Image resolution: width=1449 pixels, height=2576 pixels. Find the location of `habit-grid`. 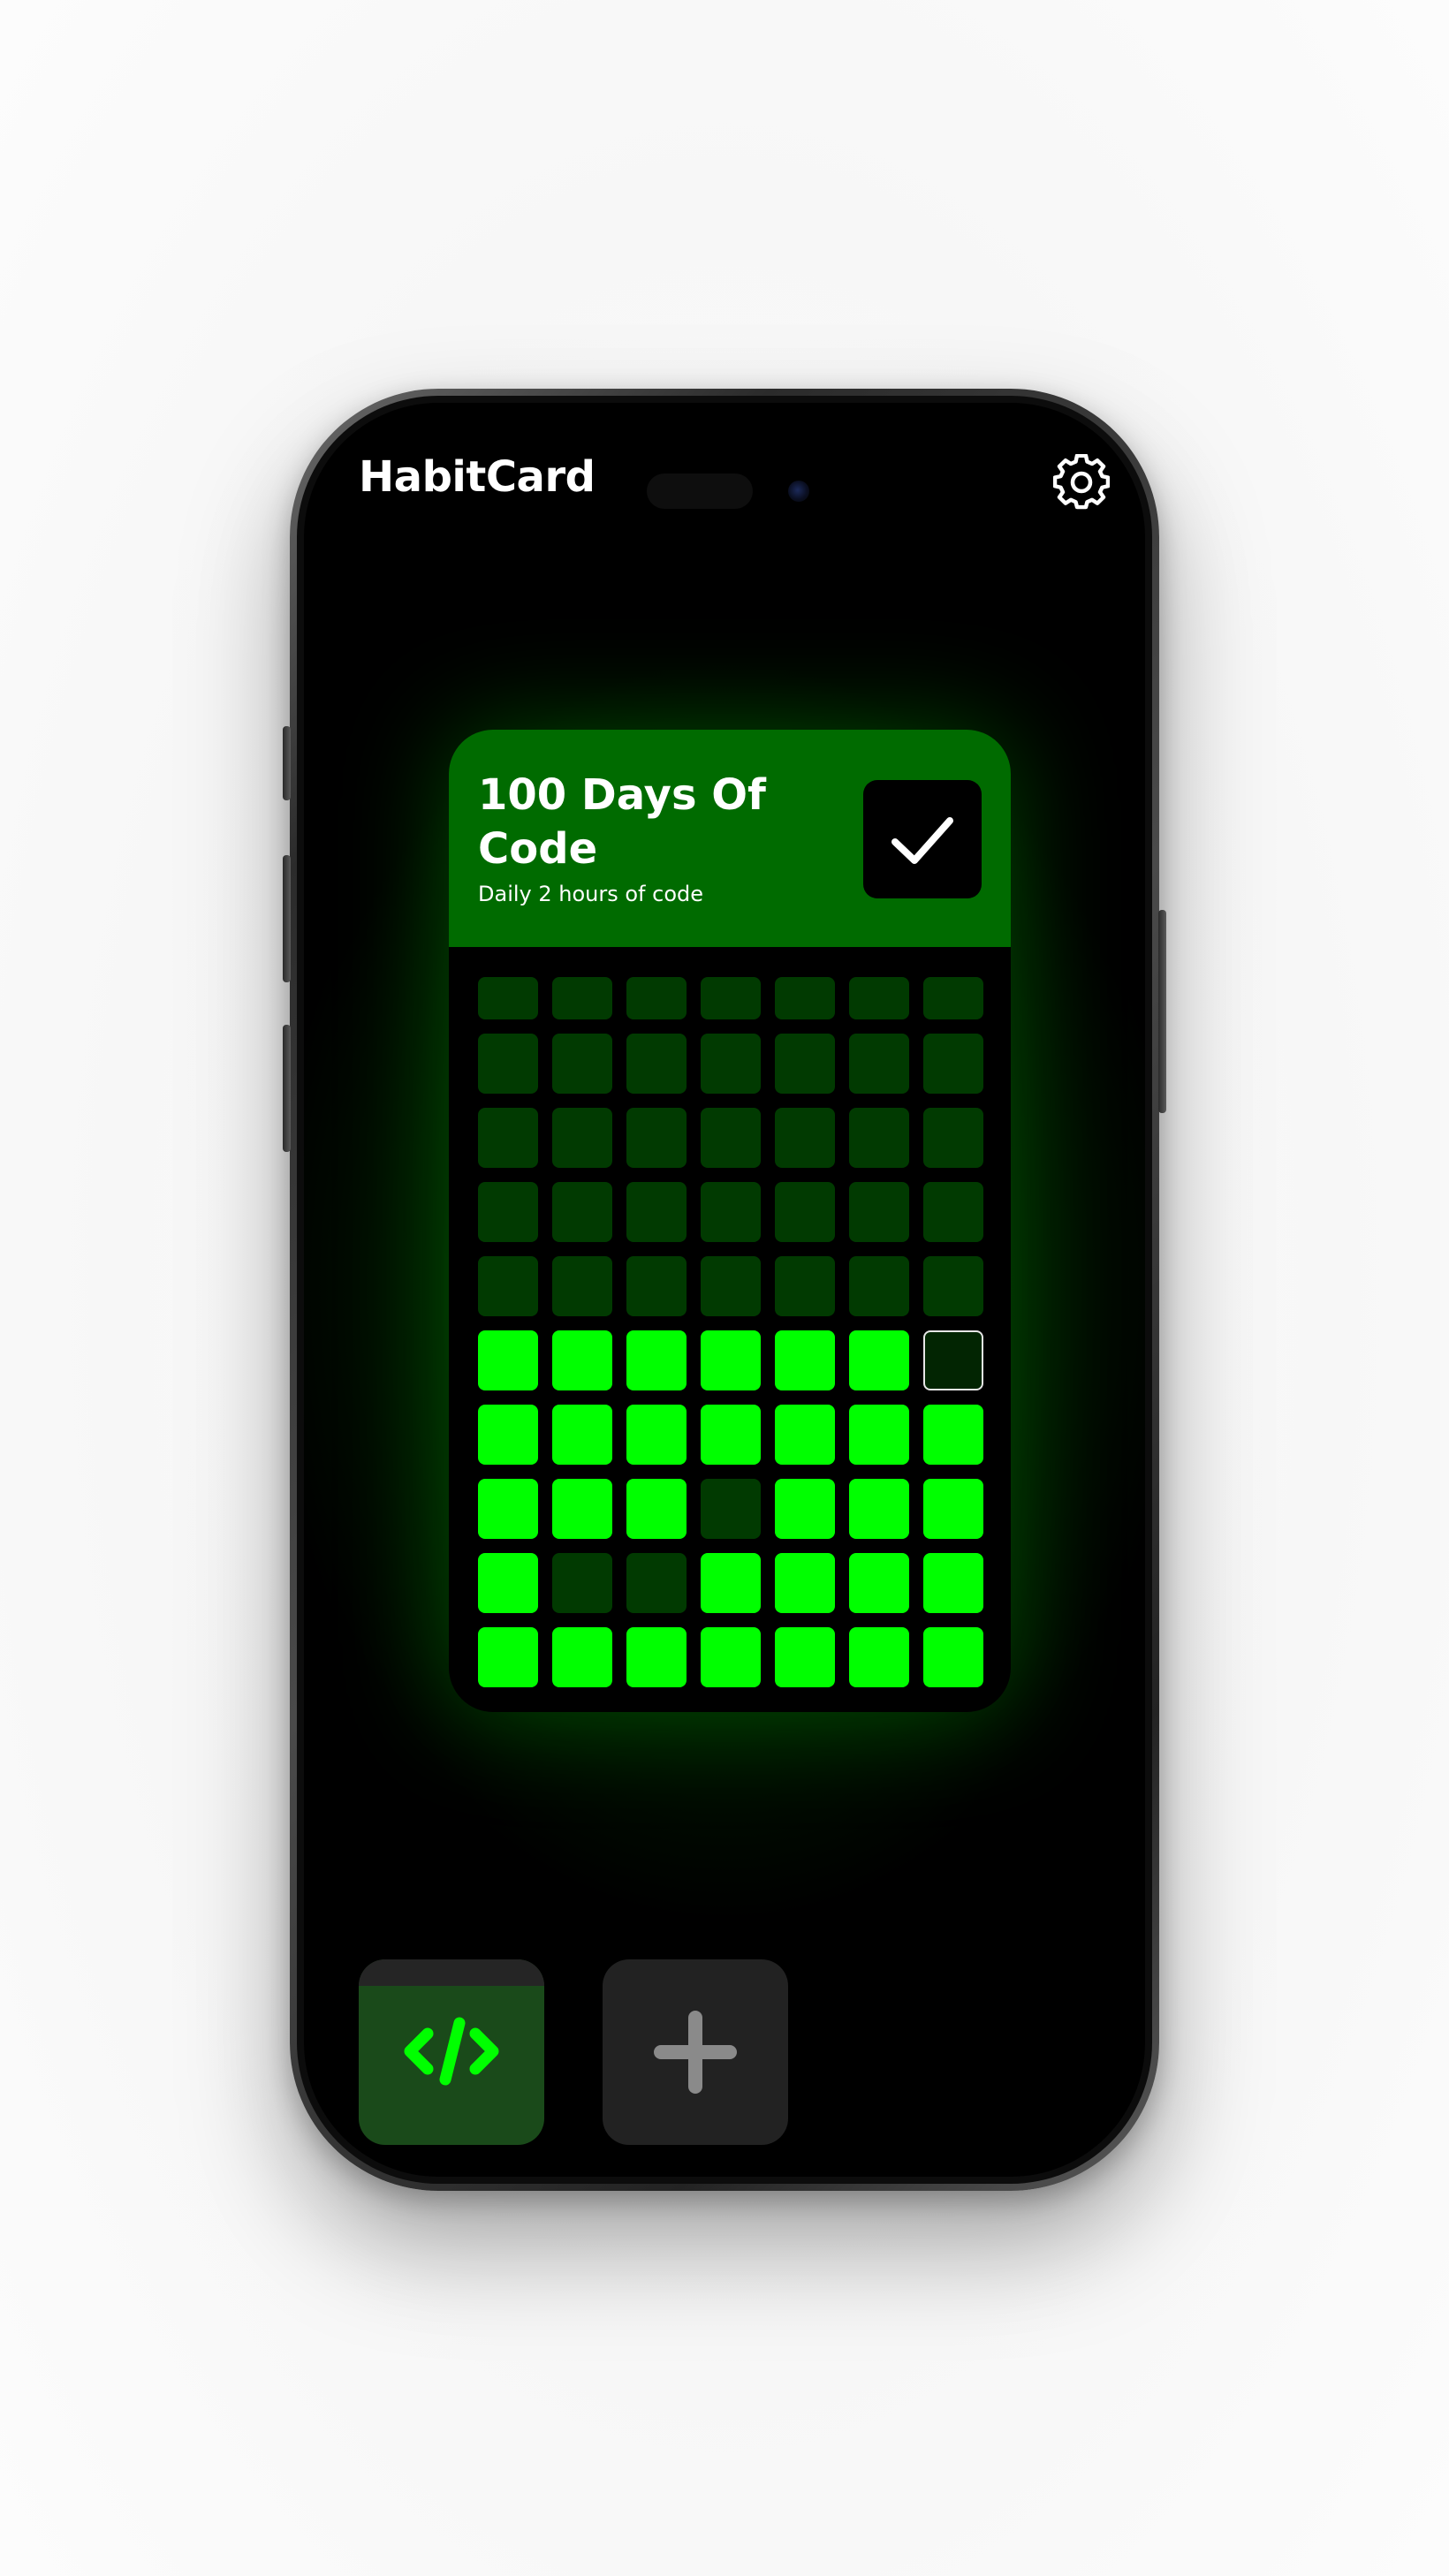

habit-grid is located at coordinates (730, 1332).